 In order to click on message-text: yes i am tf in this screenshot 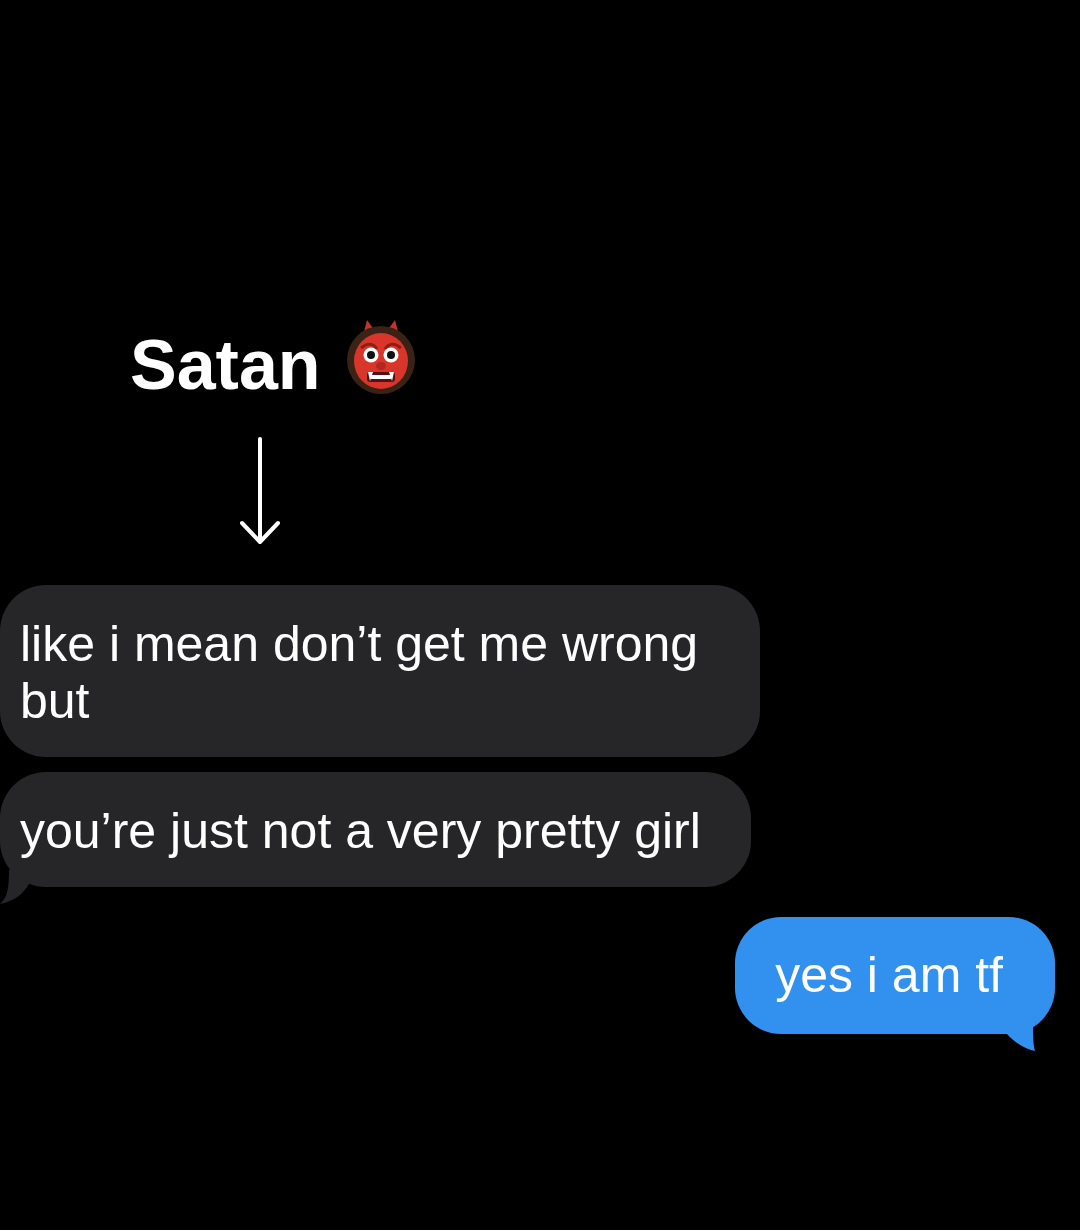, I will do `click(889, 975)`.